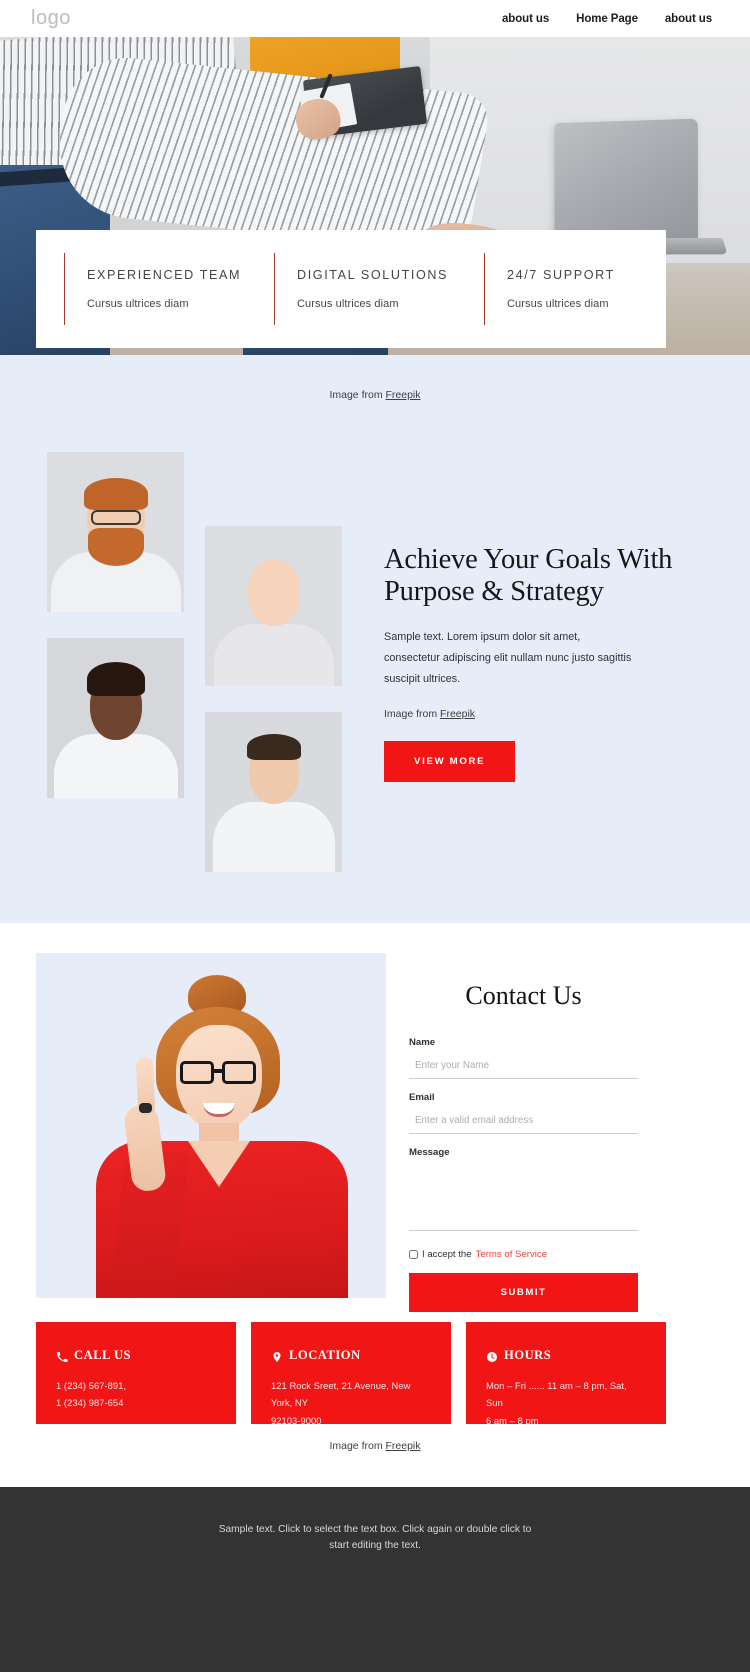 The width and height of the screenshot is (750, 1672). What do you see at coordinates (211, 1125) in the screenshot?
I see `contact-photo` at bounding box center [211, 1125].